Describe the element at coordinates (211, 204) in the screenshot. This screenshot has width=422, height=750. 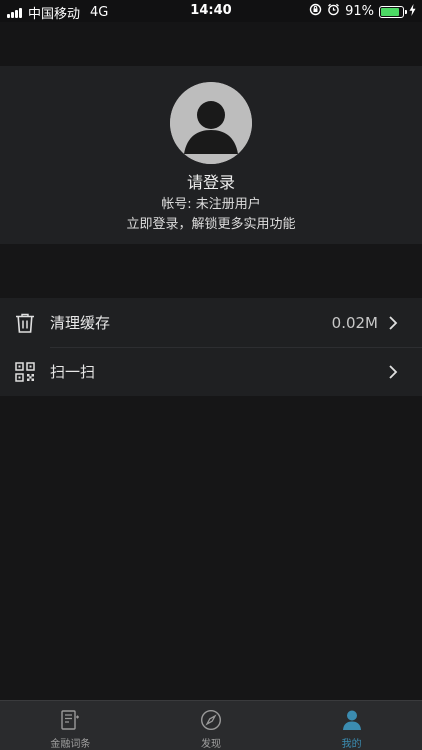
I see `account-text: 帐号: 未注册用户` at that location.